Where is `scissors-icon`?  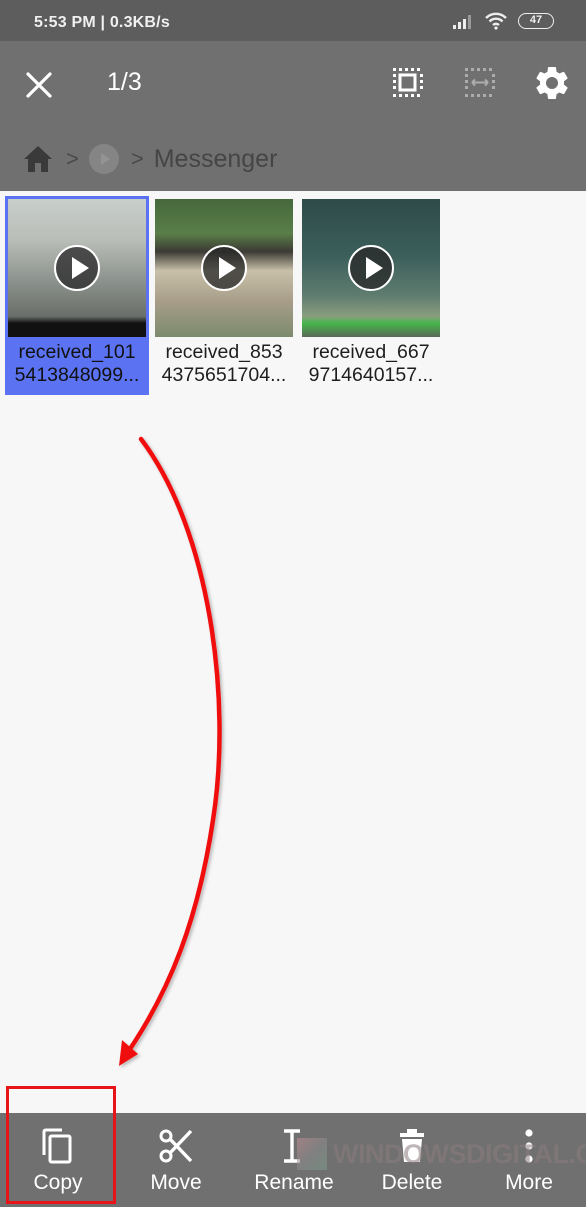 scissors-icon is located at coordinates (176, 1146).